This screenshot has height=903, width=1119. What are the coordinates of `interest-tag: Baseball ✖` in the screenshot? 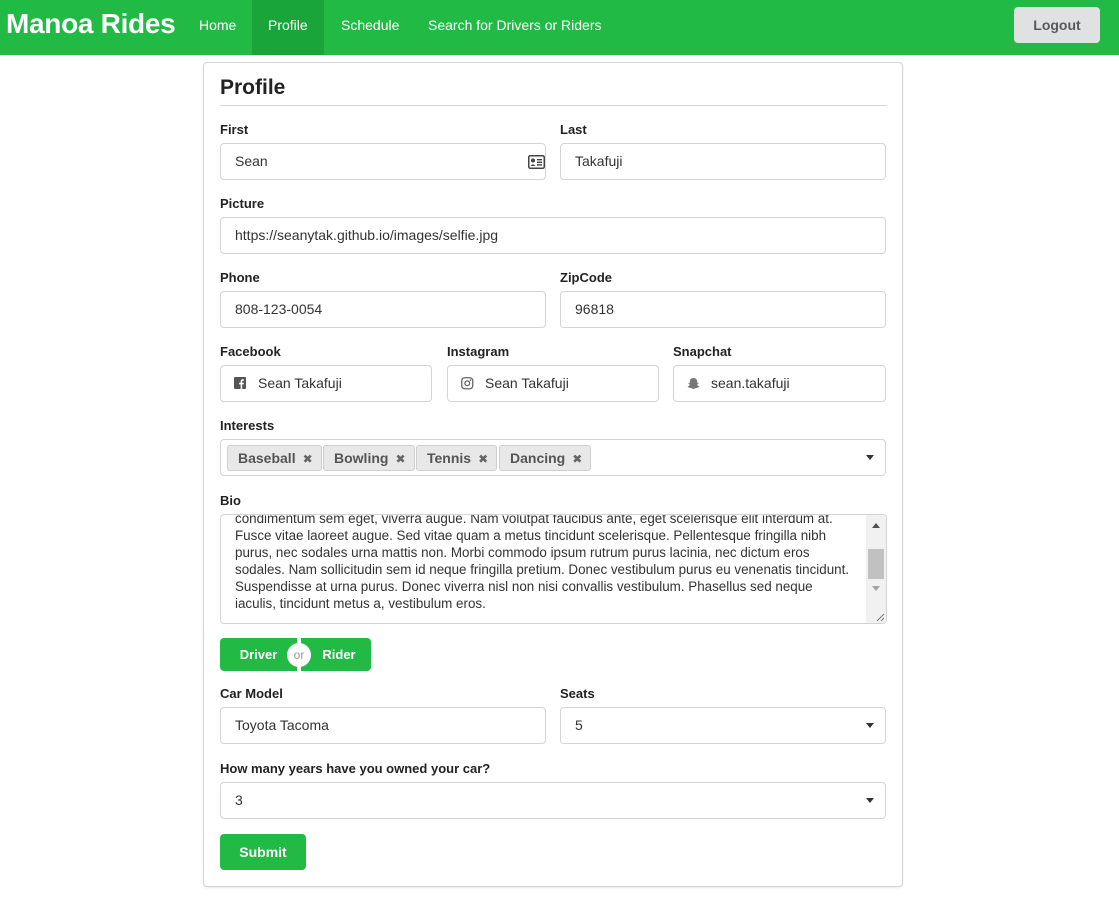 It's located at (274, 458).